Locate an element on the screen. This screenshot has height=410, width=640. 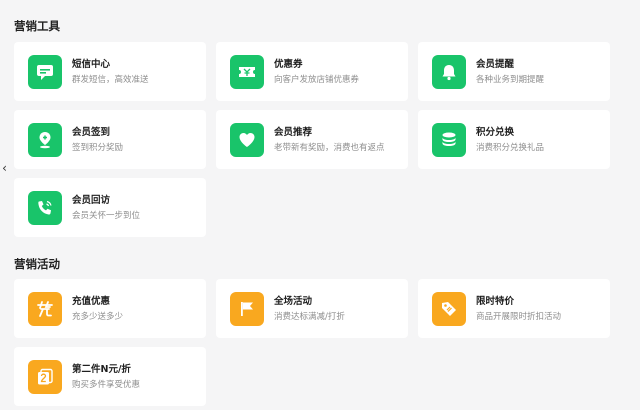
card-desc: 向客户发放店铺优惠券 is located at coordinates (317, 79).